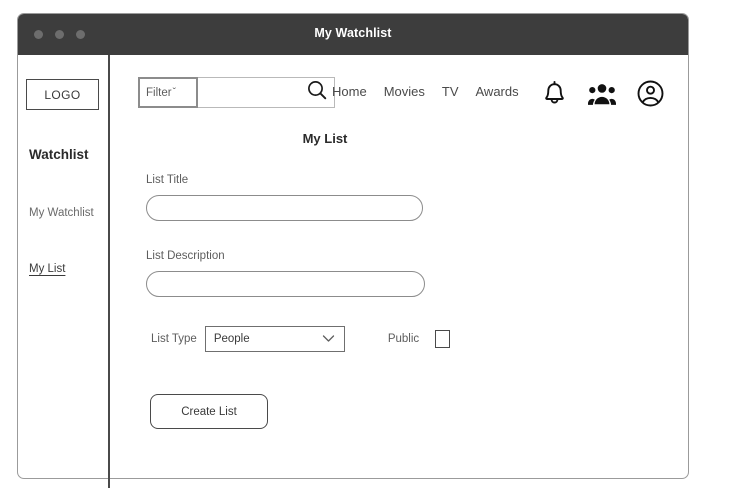 The image size is (731, 501). Describe the element at coordinates (403, 339) in the screenshot. I see `public-label: Public` at that location.